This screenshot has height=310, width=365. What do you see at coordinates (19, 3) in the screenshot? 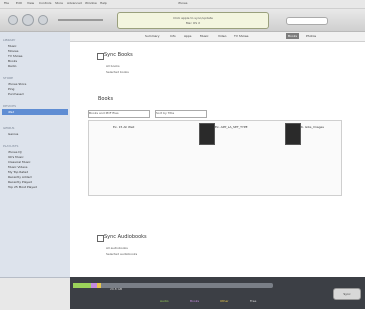
I see `menu-edit: Edit` at bounding box center [19, 3].